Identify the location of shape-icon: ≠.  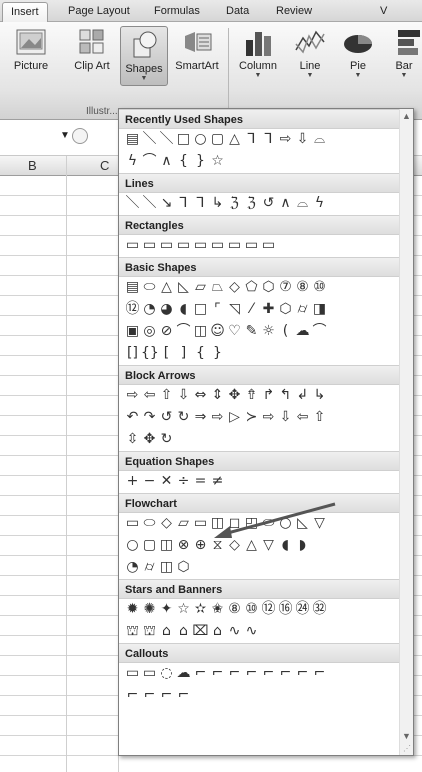
(217, 481).